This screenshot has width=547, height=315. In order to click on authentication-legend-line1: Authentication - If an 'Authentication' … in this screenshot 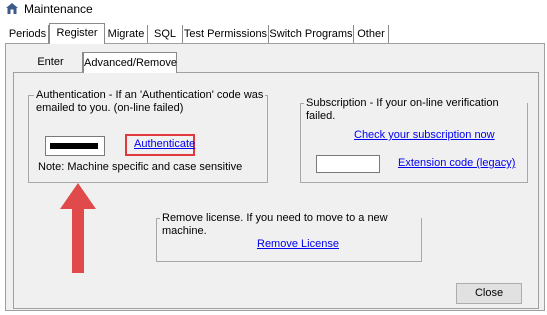, I will do `click(150, 95)`.